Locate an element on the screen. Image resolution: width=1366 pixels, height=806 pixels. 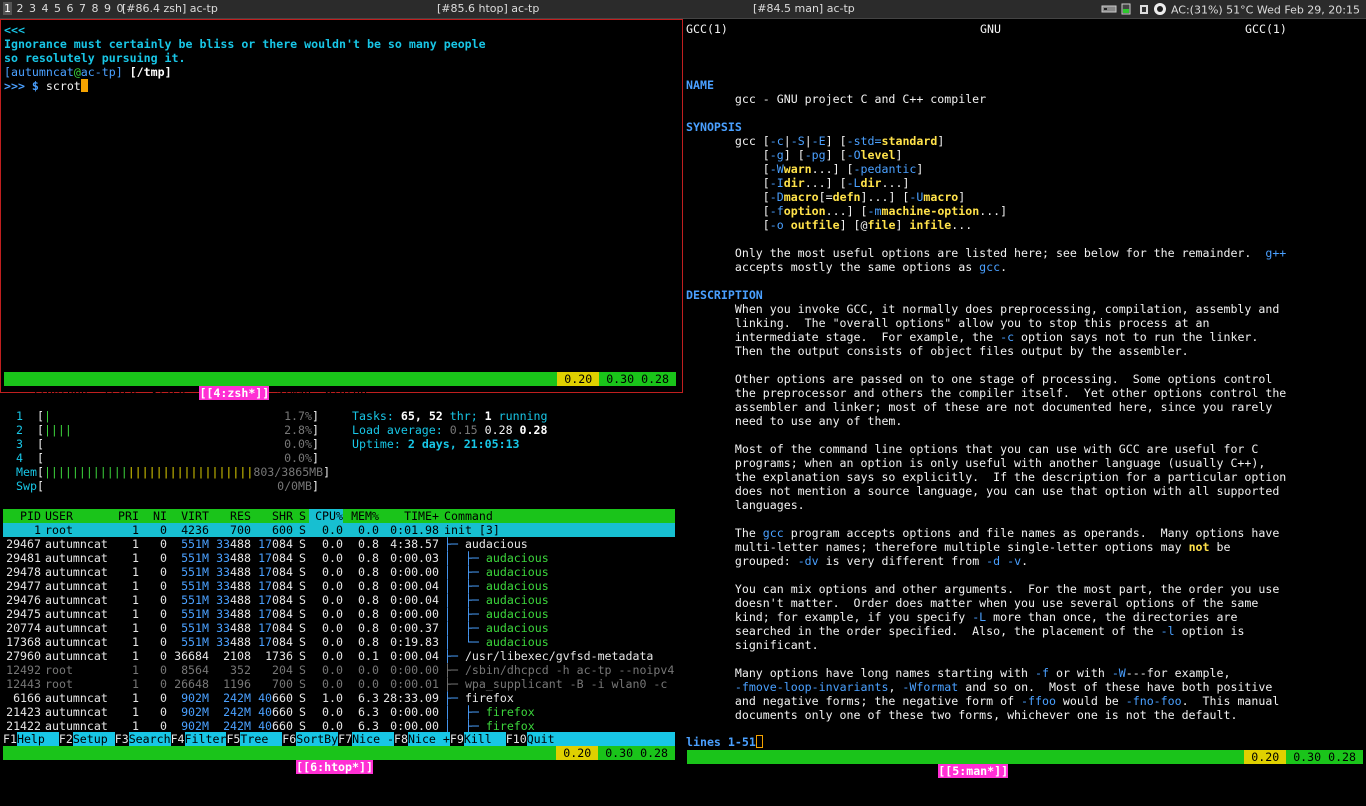
cpu-label: 4 is located at coordinates (19, 458).